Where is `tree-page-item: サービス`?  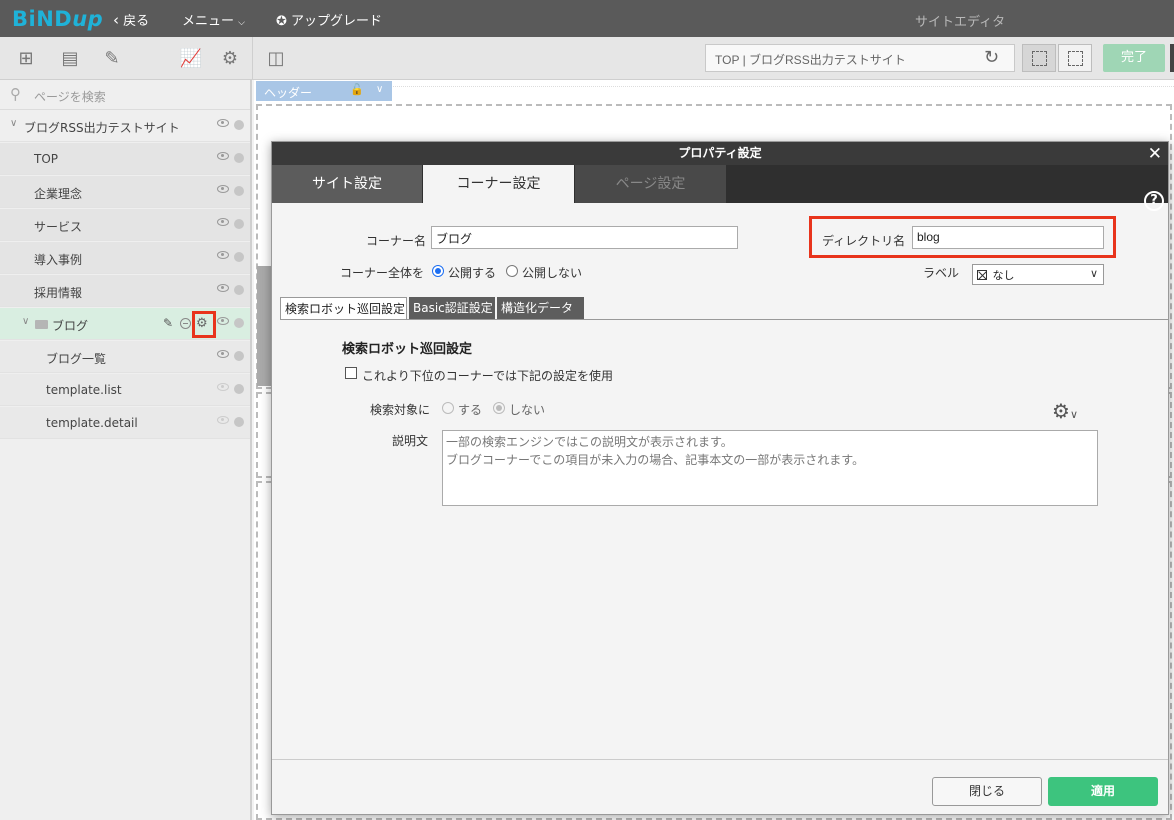
tree-page-item: サービス is located at coordinates (125, 225).